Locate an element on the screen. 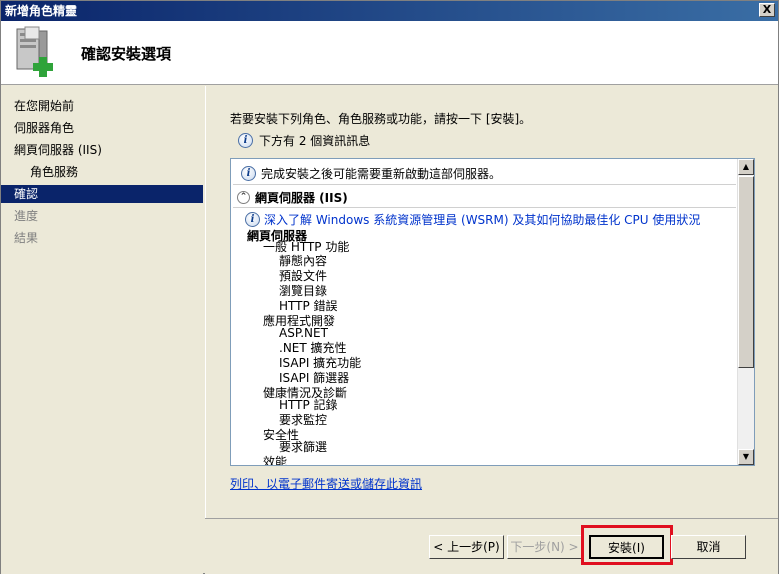 Image resolution: width=779 pixels, height=574 pixels. section-title: 網頁伺服器 (IIS) is located at coordinates (301, 198).